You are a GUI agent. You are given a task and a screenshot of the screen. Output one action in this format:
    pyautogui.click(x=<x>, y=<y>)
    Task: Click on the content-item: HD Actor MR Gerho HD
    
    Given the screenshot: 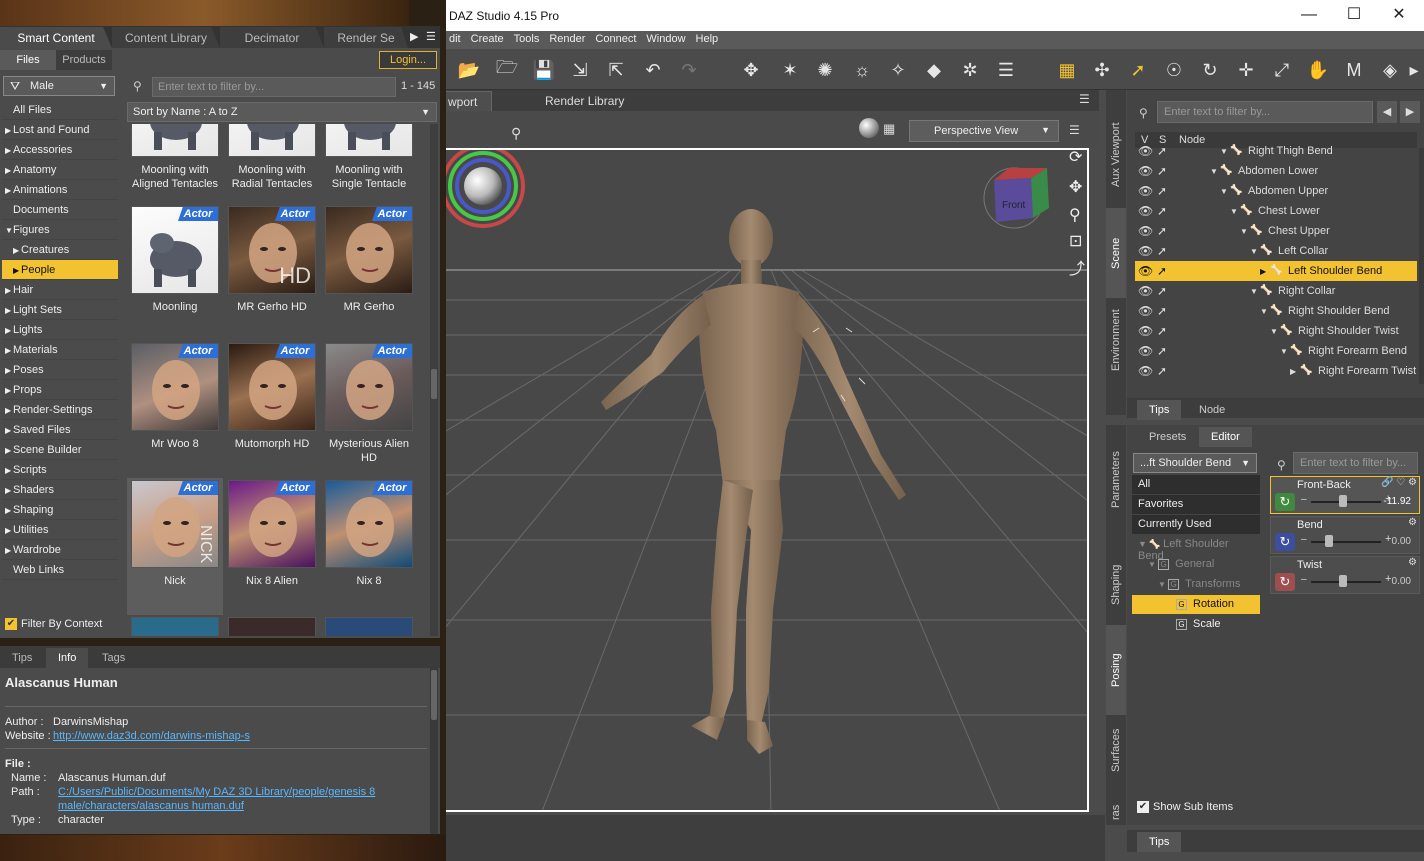 What is the action you would take?
    pyautogui.click(x=272, y=272)
    